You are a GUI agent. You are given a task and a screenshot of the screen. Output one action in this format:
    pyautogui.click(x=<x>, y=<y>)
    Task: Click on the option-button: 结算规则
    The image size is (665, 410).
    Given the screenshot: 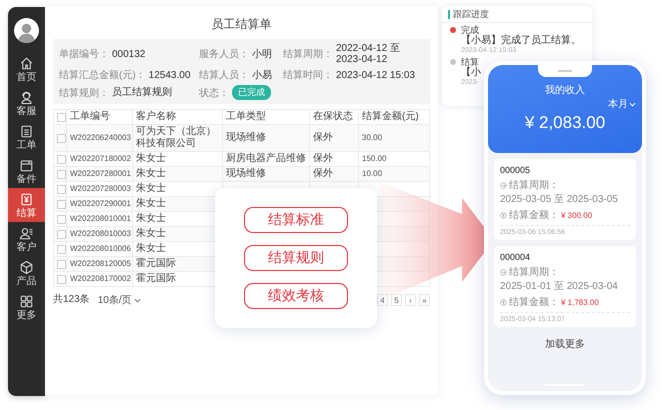 What is the action you would take?
    pyautogui.click(x=296, y=258)
    